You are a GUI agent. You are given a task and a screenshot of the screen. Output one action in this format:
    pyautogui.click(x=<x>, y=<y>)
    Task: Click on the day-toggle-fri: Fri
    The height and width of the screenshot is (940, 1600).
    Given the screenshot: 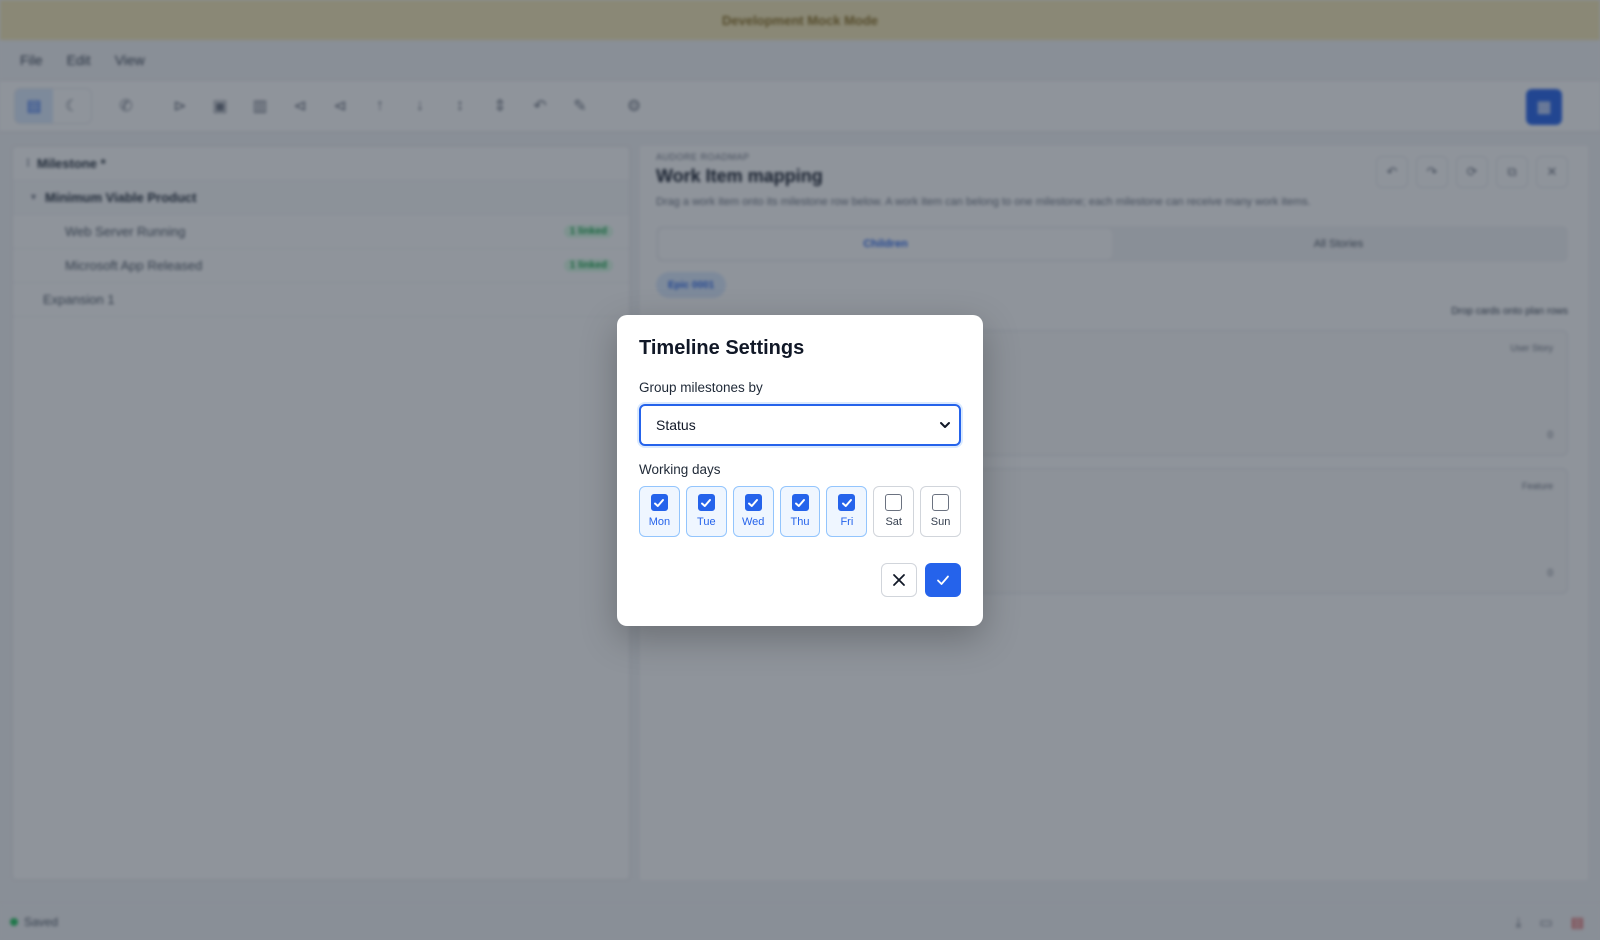 What is the action you would take?
    pyautogui.click(x=847, y=511)
    